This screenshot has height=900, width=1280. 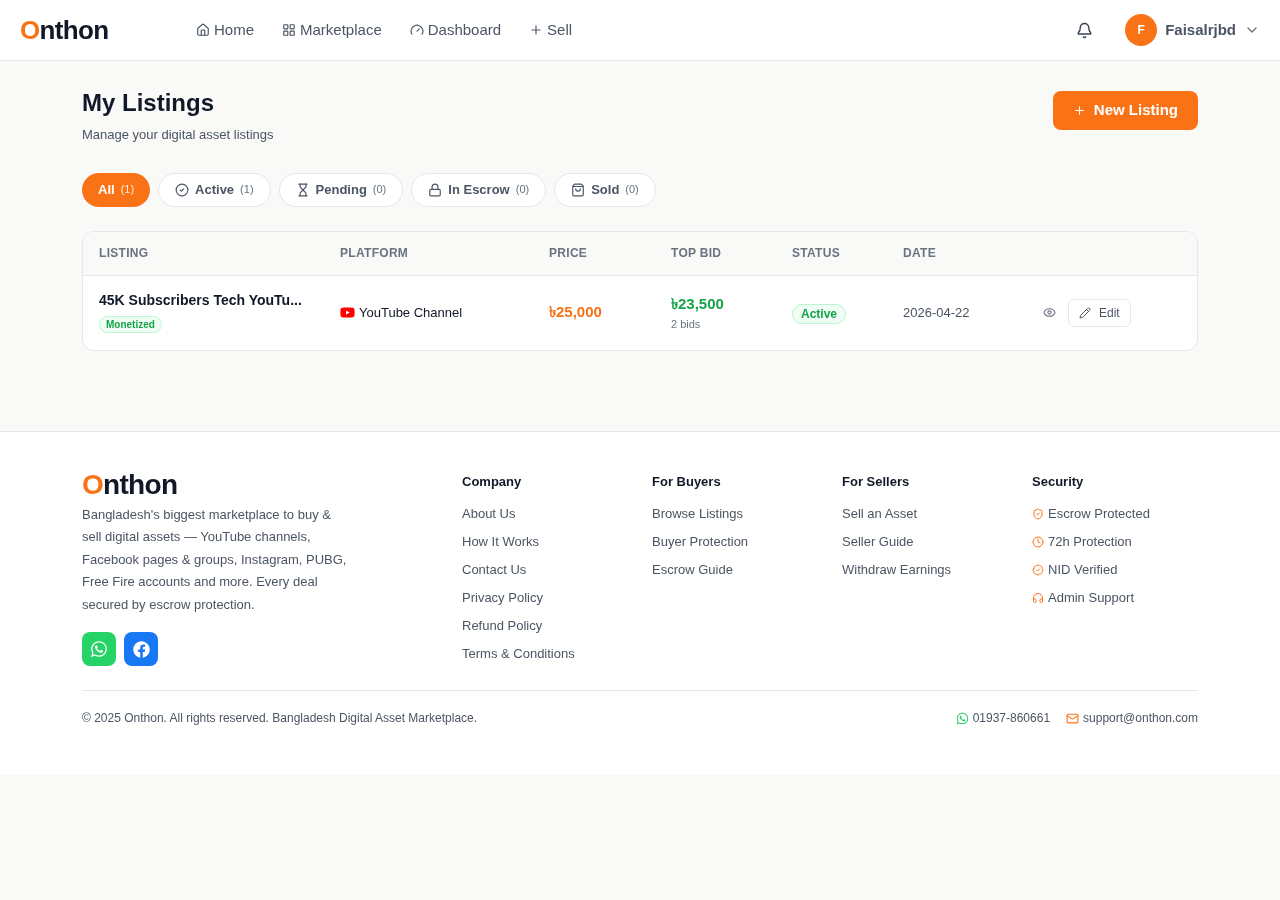 What do you see at coordinates (557, 597) in the screenshot?
I see `footer-link: Privacy Policy` at bounding box center [557, 597].